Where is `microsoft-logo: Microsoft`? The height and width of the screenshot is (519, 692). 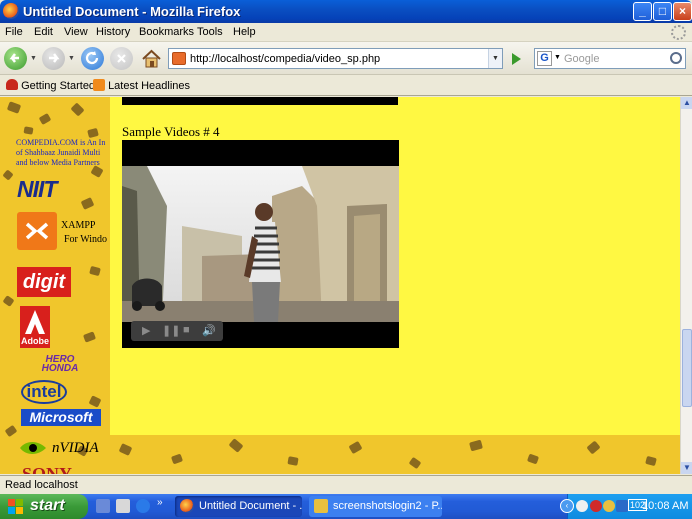
microsoft-logo: Microsoft is located at coordinates (61, 417).